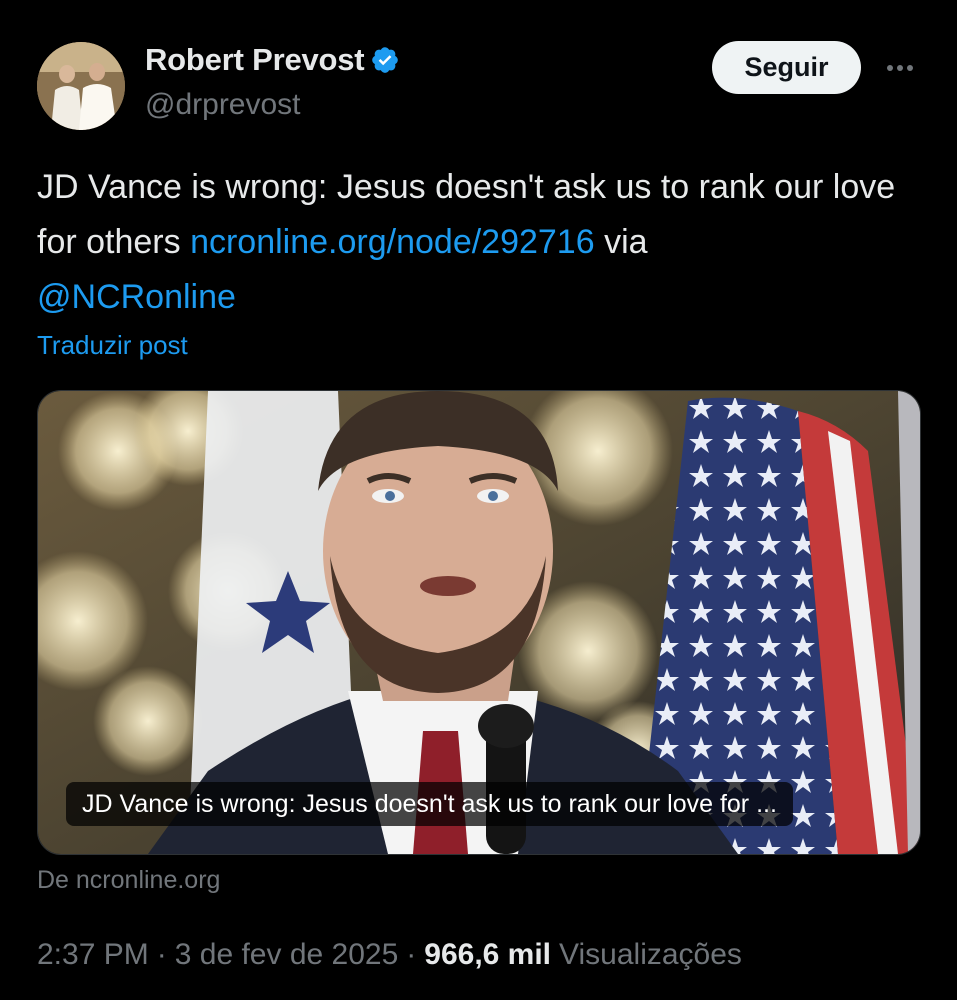 The image size is (957, 1000). What do you see at coordinates (621, 242) in the screenshot?
I see `post-text-via: via` at bounding box center [621, 242].